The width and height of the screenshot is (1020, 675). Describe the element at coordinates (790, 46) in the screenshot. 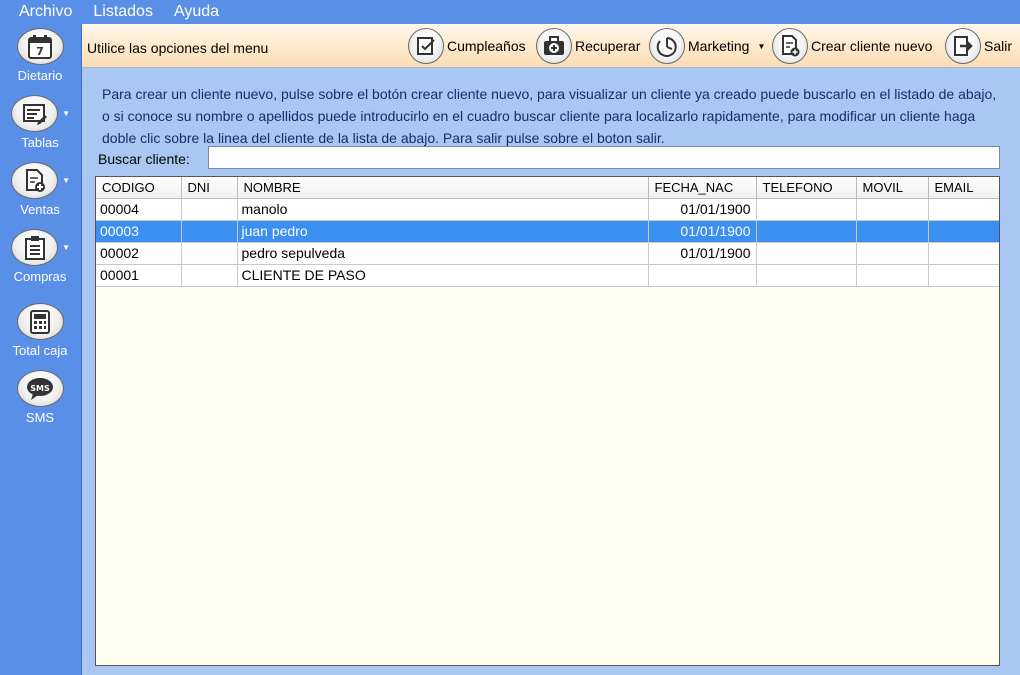

I see `new-client-doc-icon` at that location.